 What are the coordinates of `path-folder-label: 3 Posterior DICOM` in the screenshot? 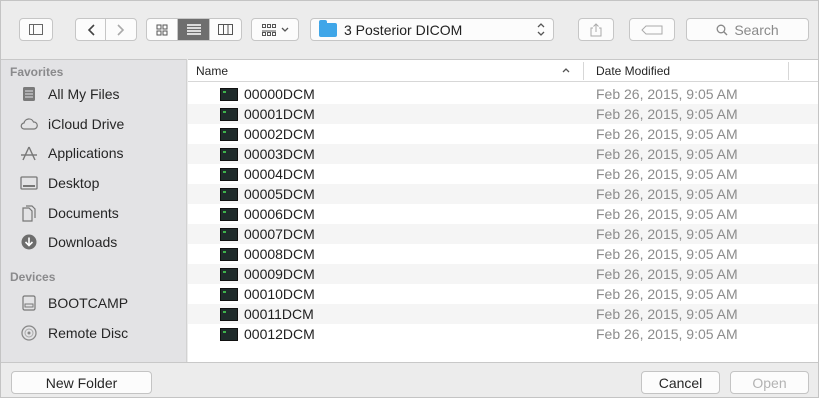 It's located at (403, 29).